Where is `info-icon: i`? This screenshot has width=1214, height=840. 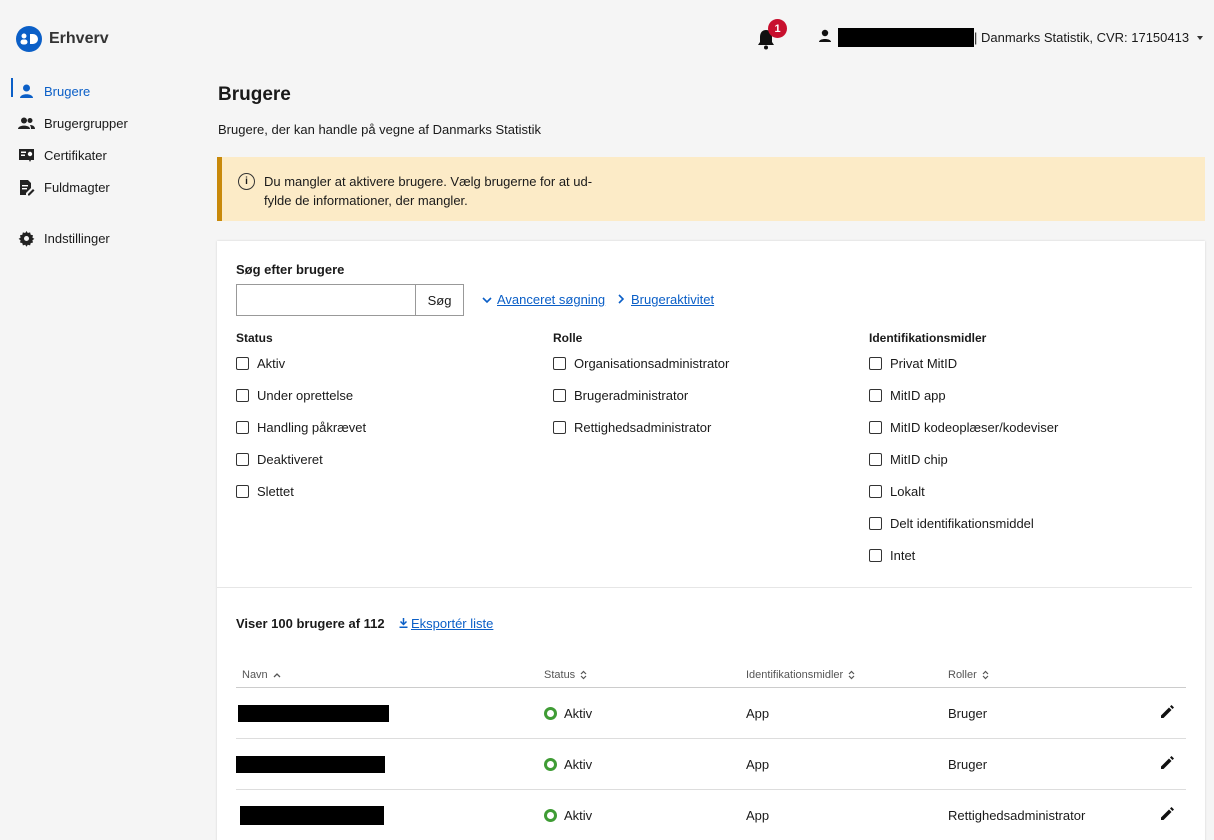
info-icon: i is located at coordinates (246, 181).